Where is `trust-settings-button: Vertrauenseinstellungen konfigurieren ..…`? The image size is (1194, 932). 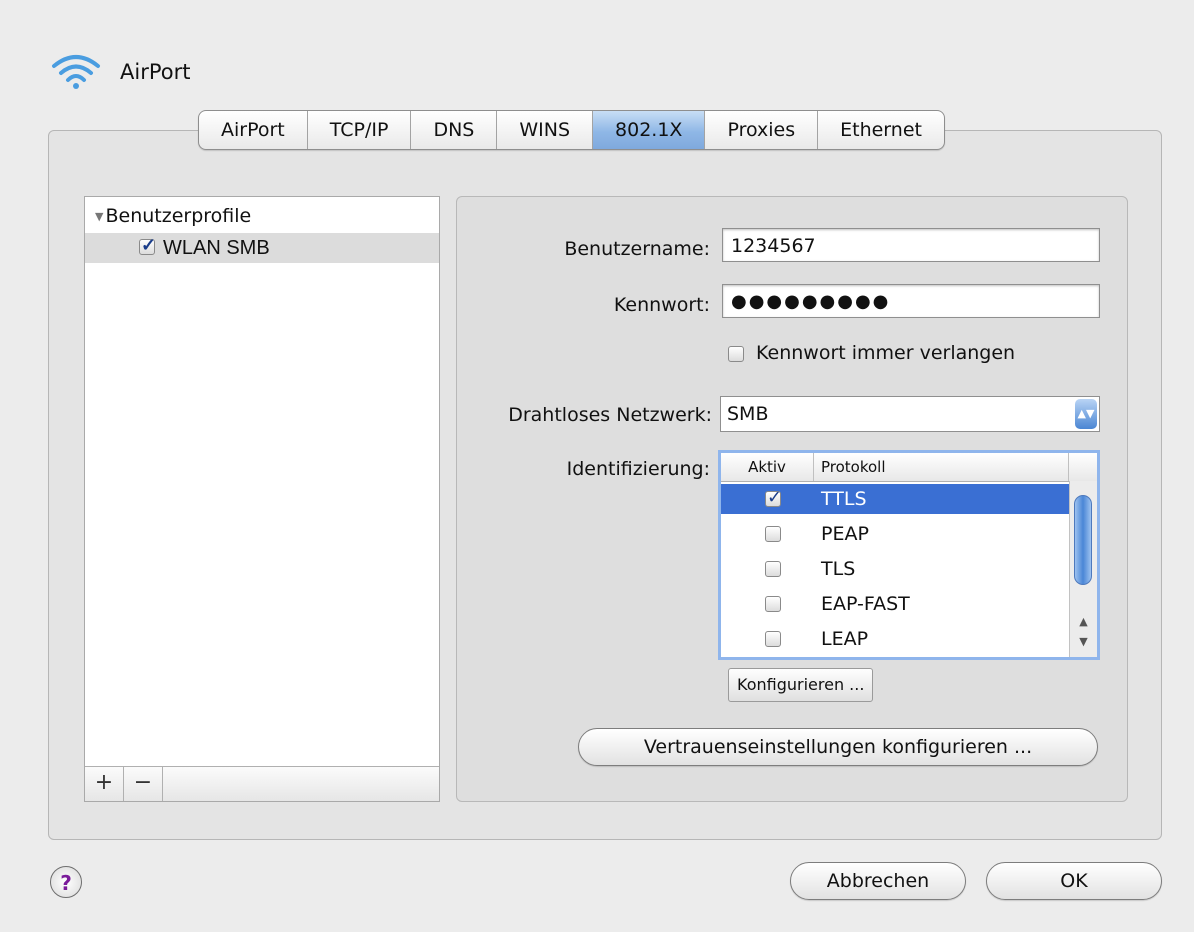 trust-settings-button: Vertrauenseinstellungen konfigurieren ..… is located at coordinates (838, 747).